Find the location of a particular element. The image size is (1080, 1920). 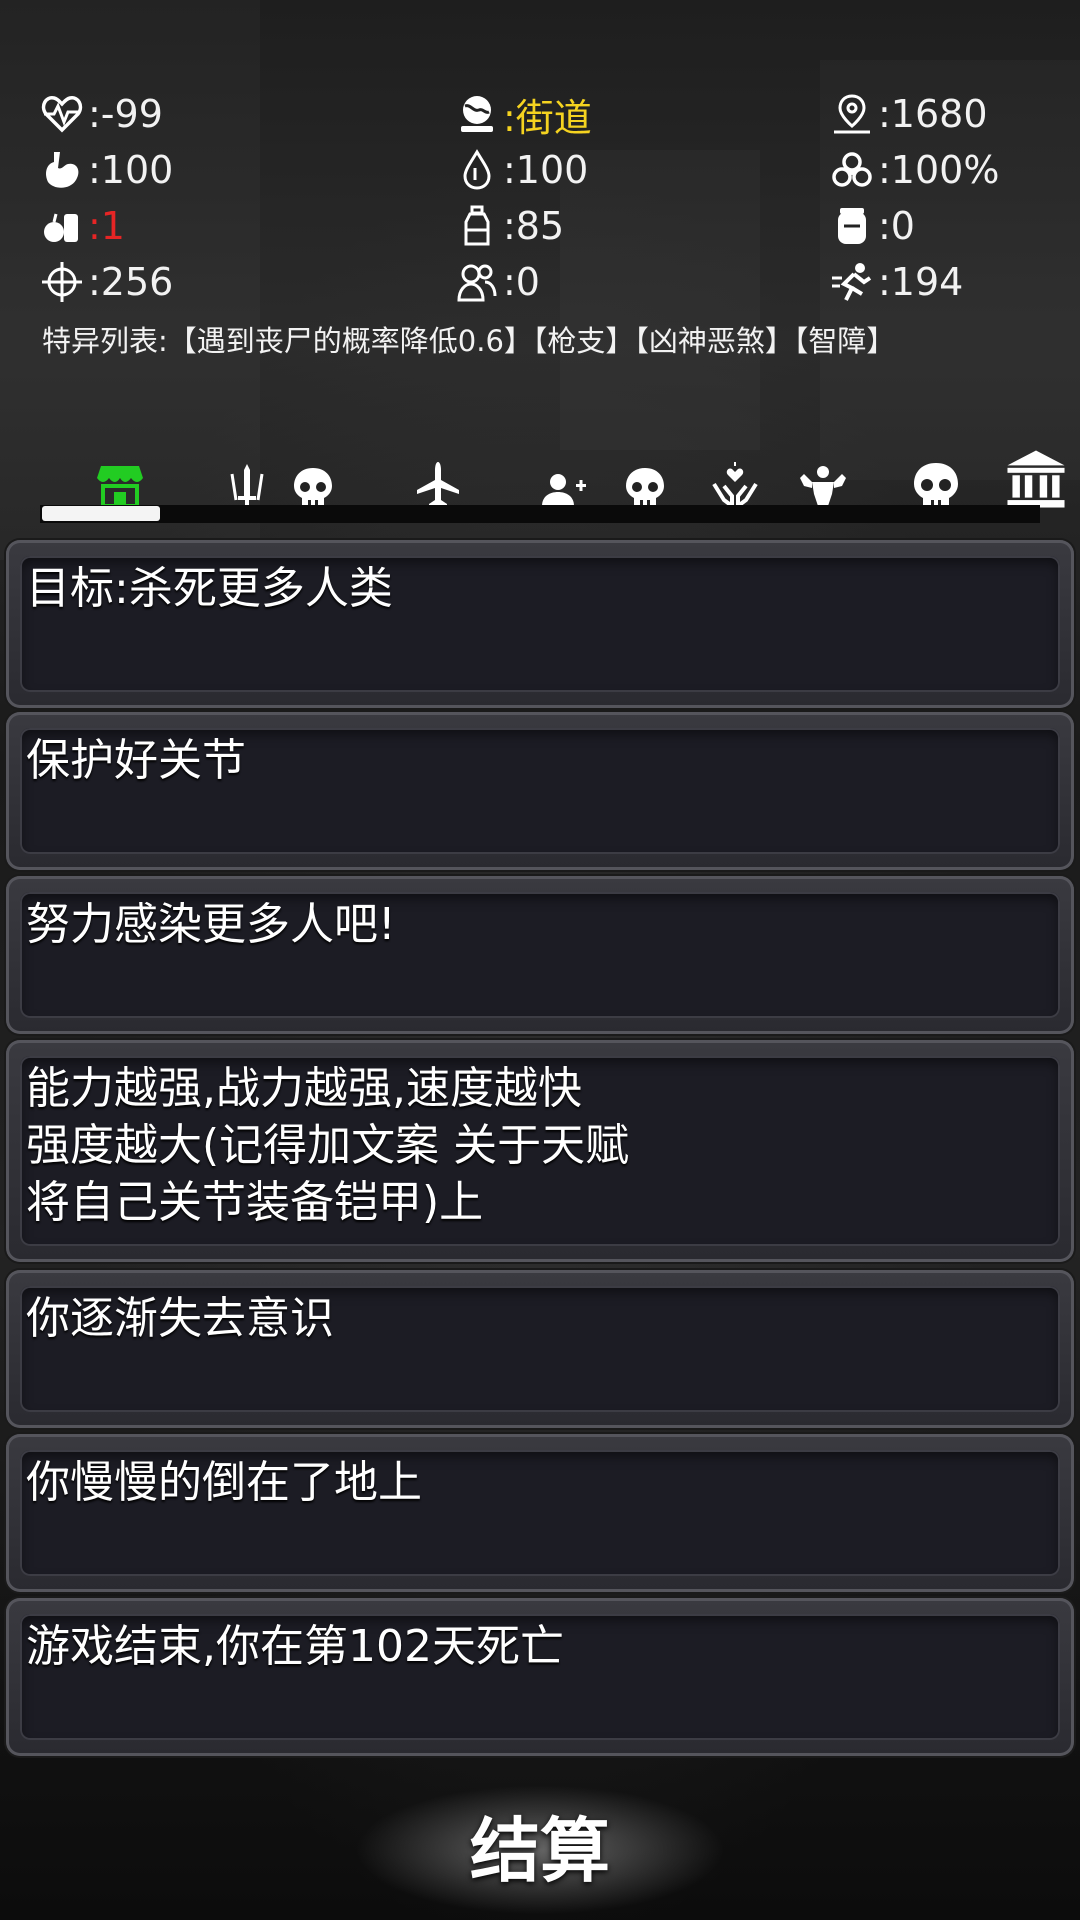

accuracy-stat: :256 is located at coordinates (106, 282).